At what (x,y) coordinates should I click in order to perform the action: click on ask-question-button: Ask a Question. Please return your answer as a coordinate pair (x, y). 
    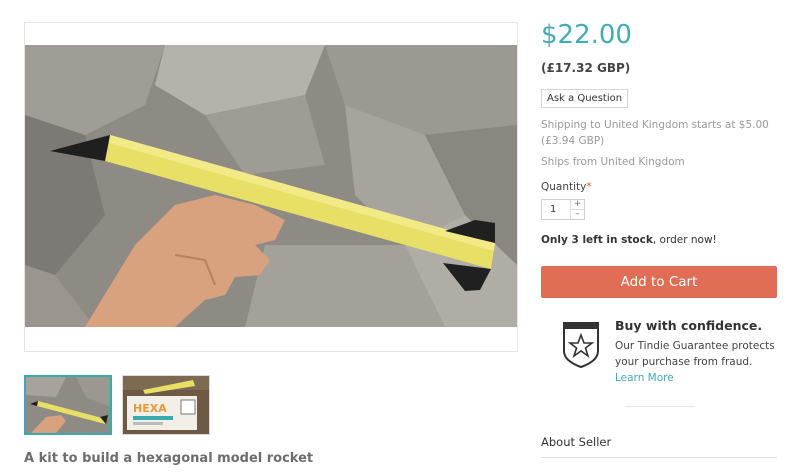
    Looking at the image, I should click on (585, 98).